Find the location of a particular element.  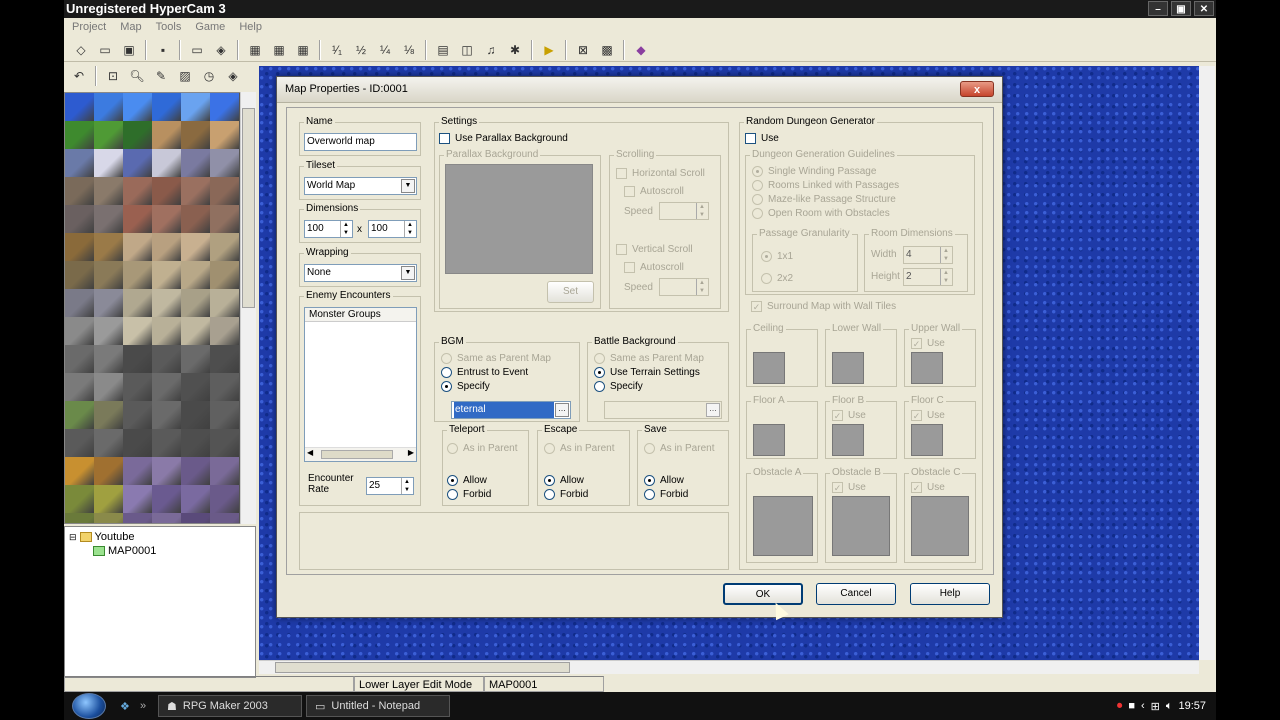

new-project-icon: ◇ is located at coordinates (81, 50).